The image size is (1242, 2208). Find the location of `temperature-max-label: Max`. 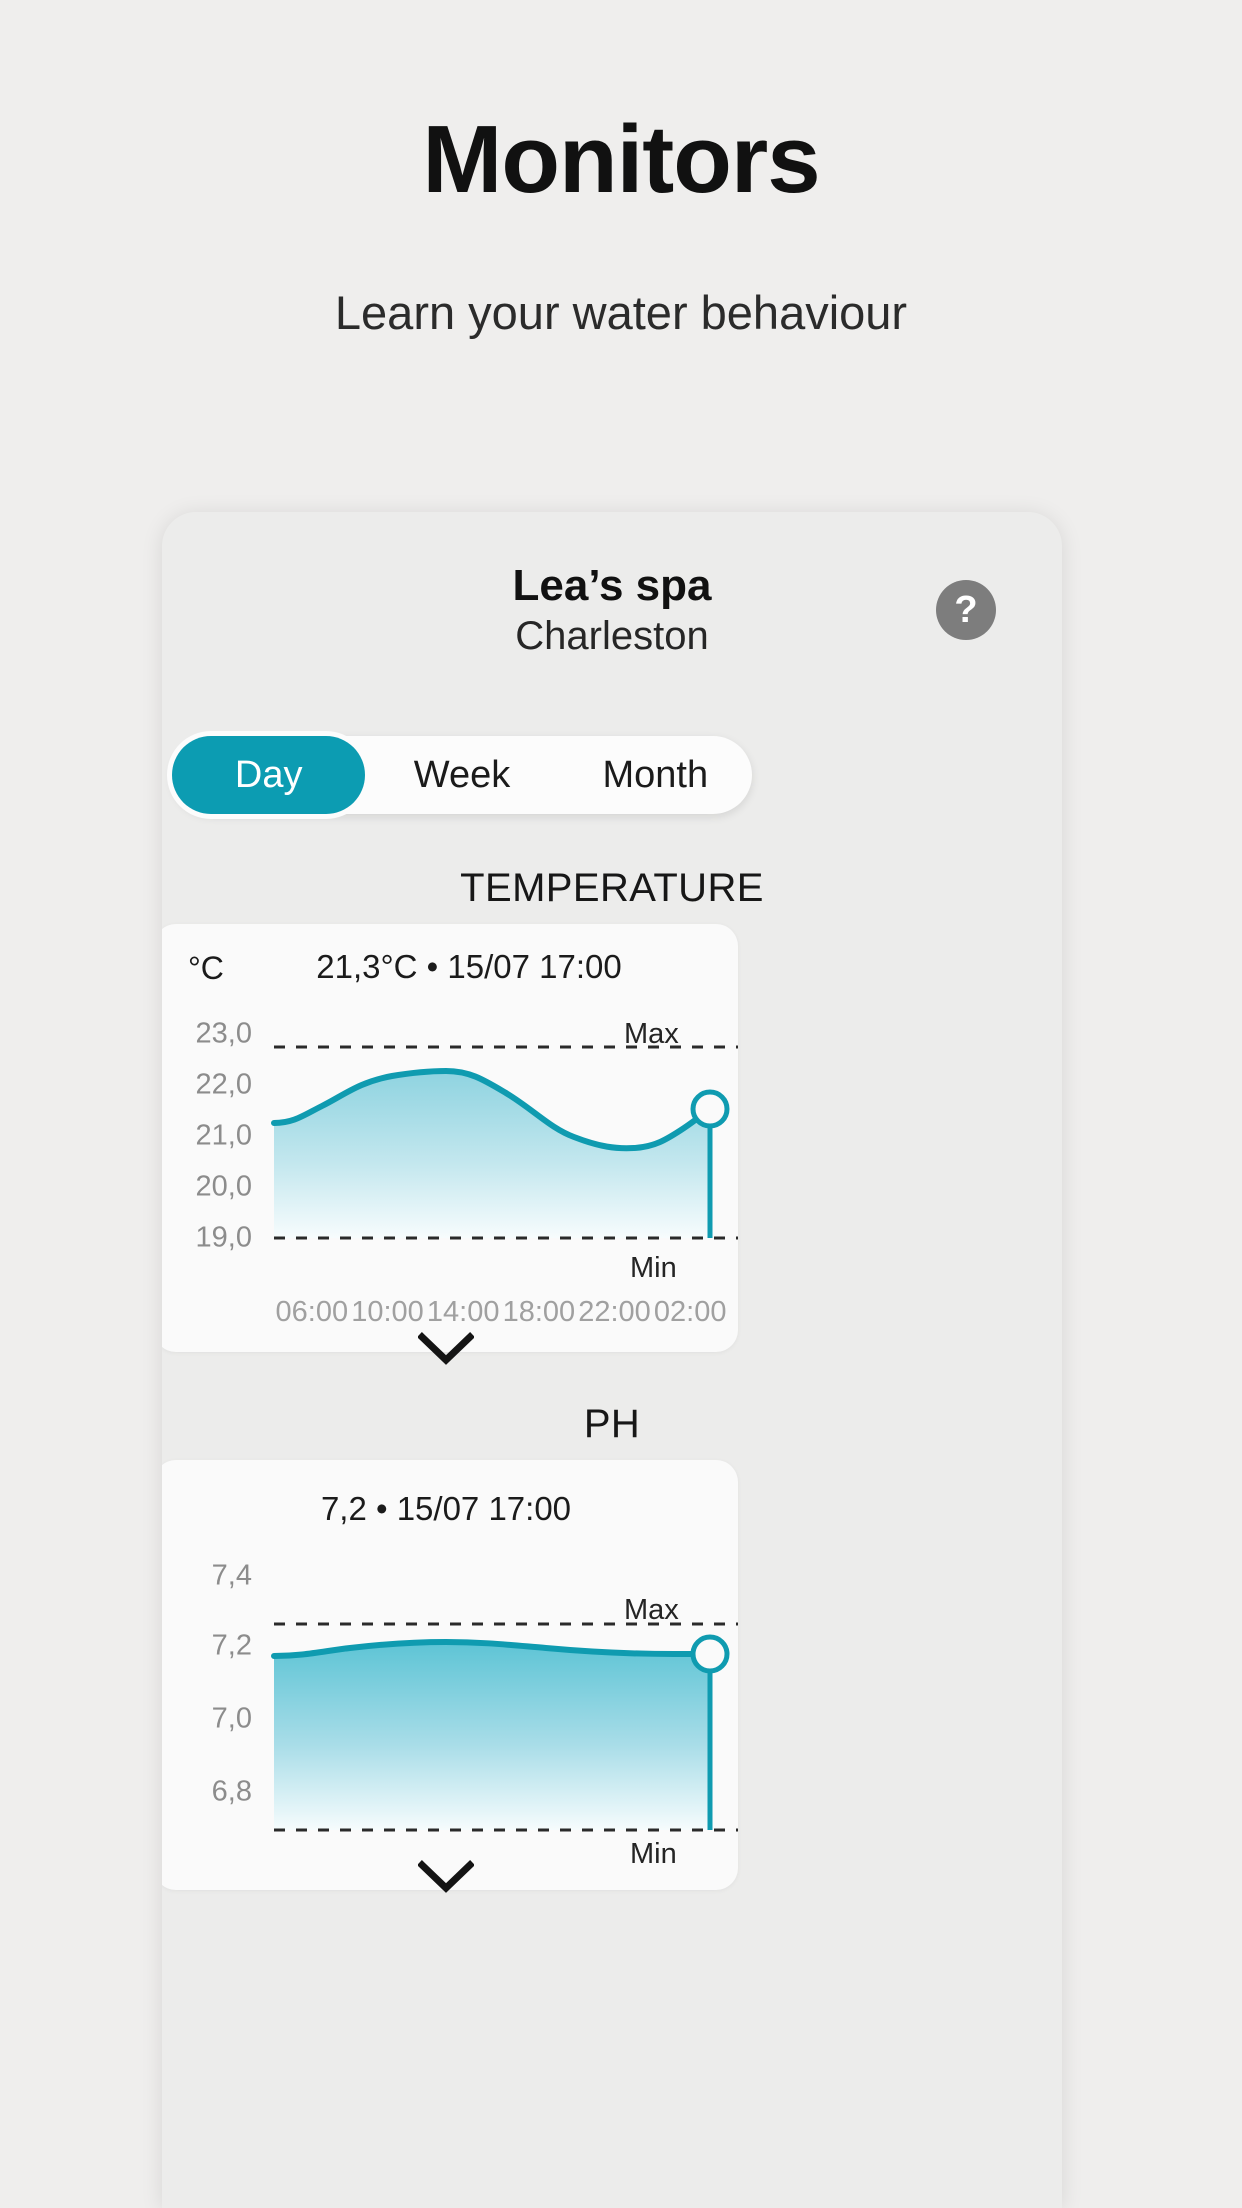

temperature-max-label: Max is located at coordinates (651, 1034).